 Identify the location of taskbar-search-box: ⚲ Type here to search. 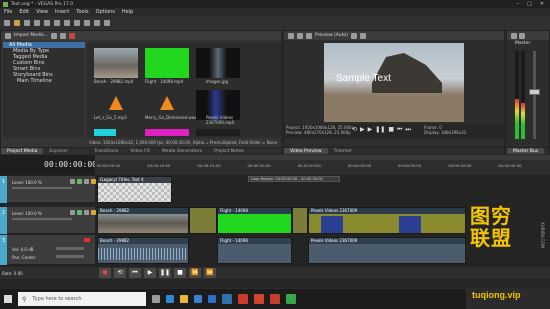
(82, 299).